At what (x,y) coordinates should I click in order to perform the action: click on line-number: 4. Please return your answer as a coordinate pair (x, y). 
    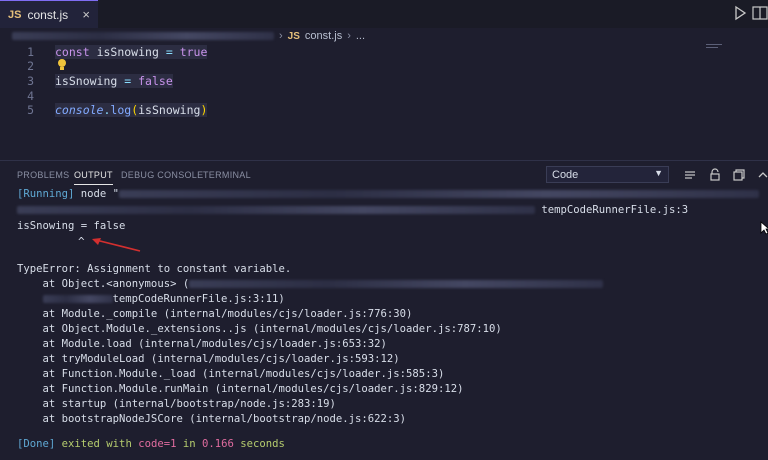
    Looking at the image, I should click on (30, 96).